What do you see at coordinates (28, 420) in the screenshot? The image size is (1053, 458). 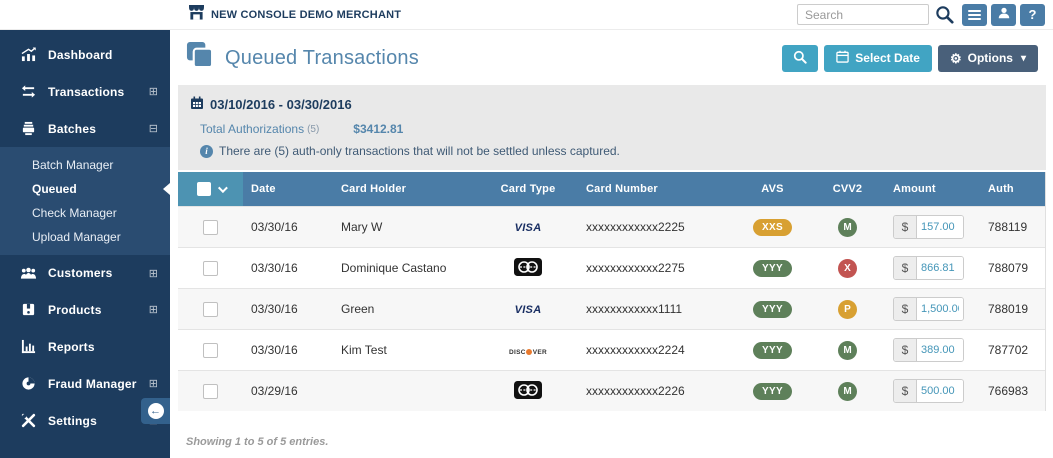 I see `settings-icon` at bounding box center [28, 420].